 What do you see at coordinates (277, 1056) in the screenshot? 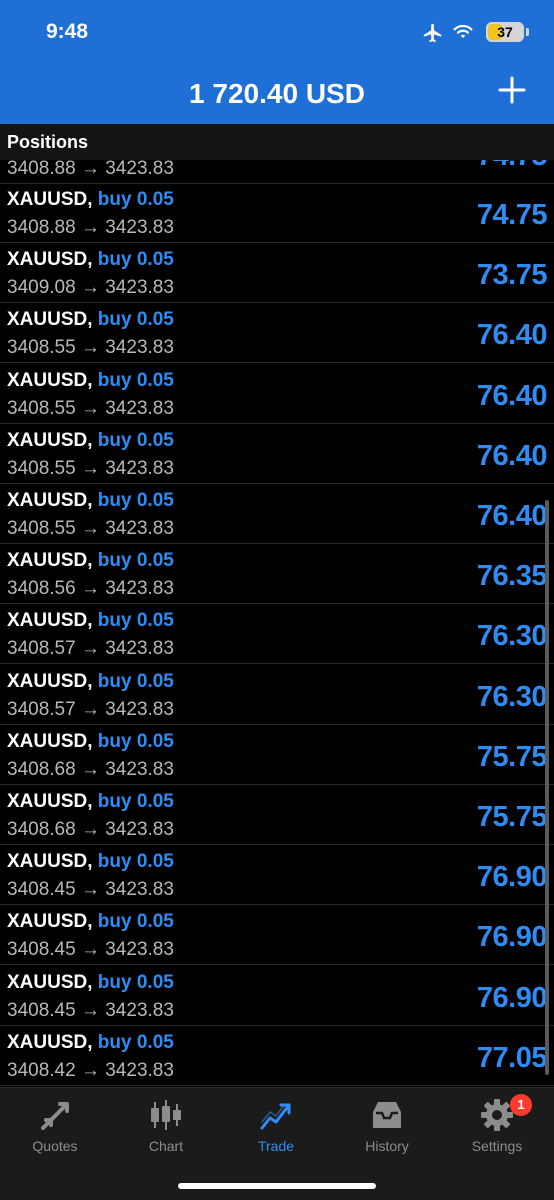
I see `list-item: XAUUSD, buy 0.05 3408.42 → 3423.83 77.05` at bounding box center [277, 1056].